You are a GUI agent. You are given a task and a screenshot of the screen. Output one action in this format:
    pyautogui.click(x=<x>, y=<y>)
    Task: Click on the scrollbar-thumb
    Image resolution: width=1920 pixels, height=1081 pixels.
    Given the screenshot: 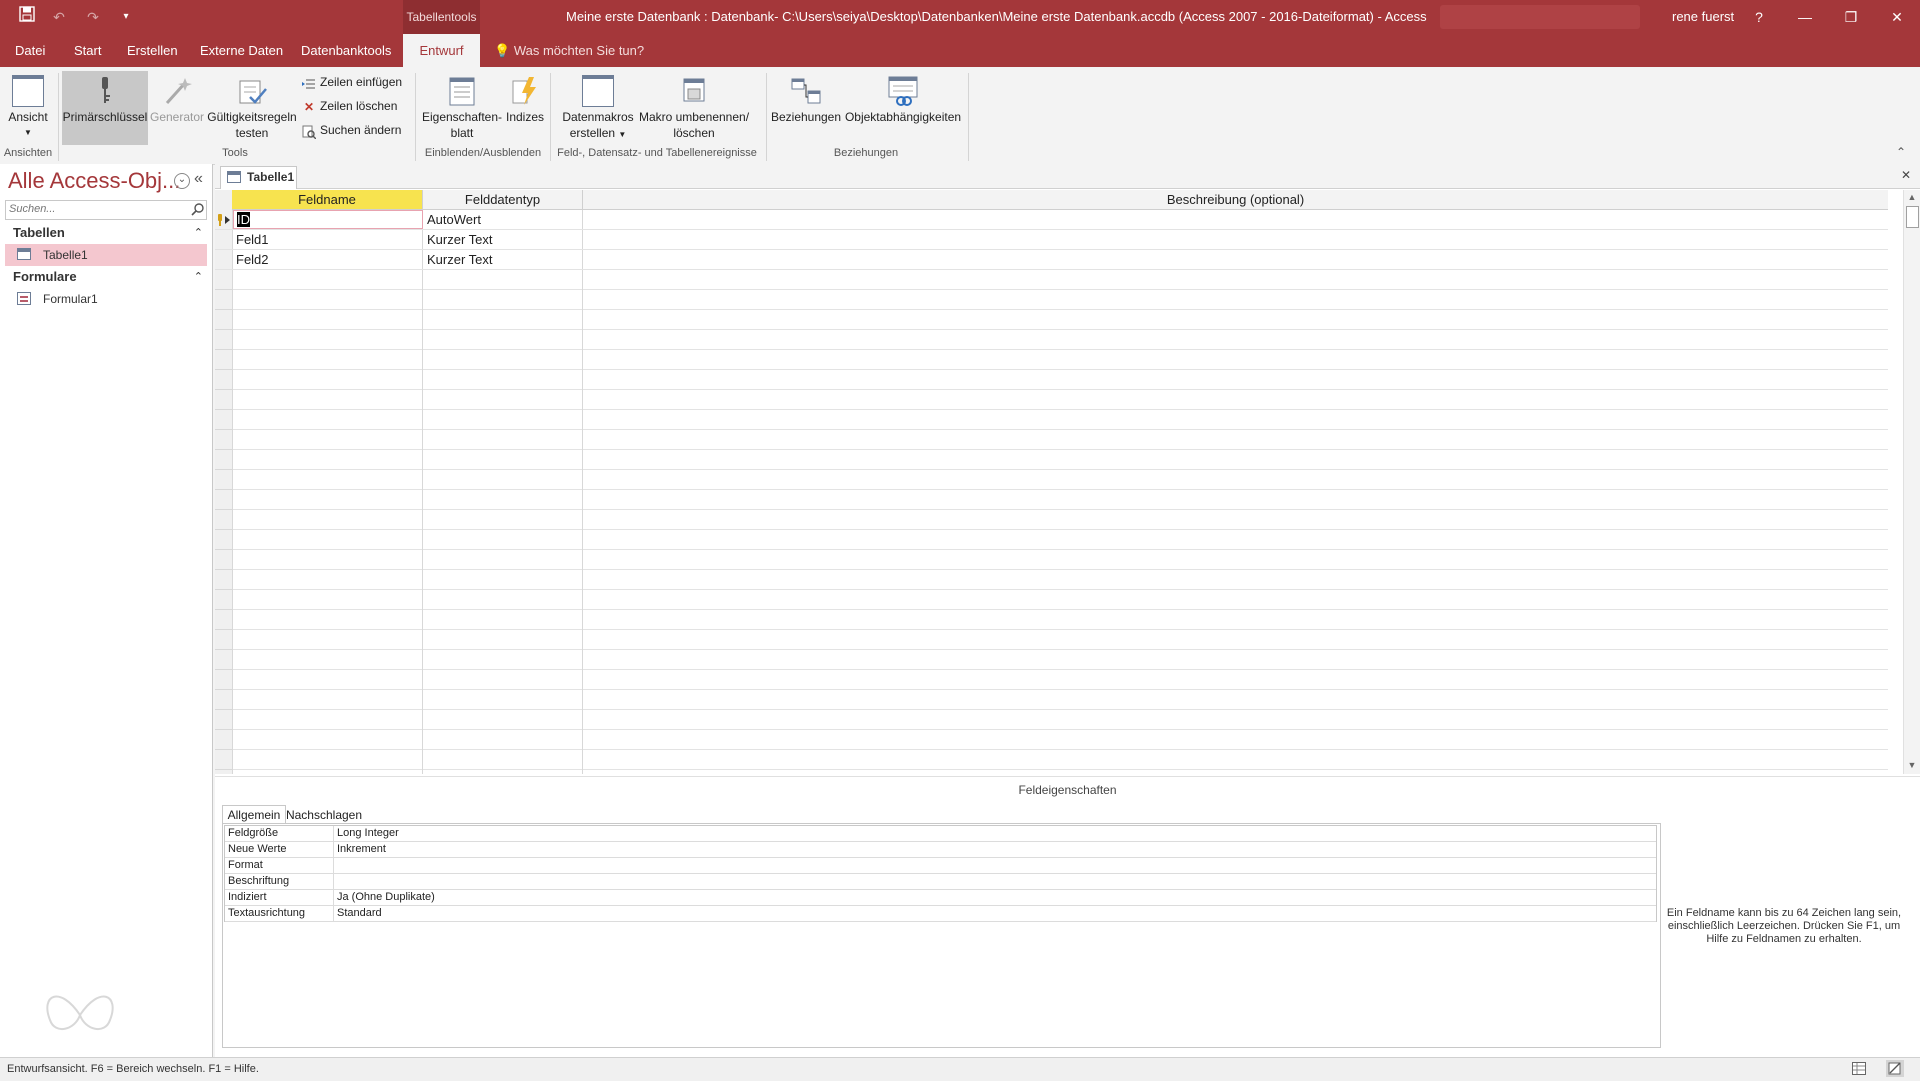 What is the action you would take?
    pyautogui.click(x=1912, y=217)
    